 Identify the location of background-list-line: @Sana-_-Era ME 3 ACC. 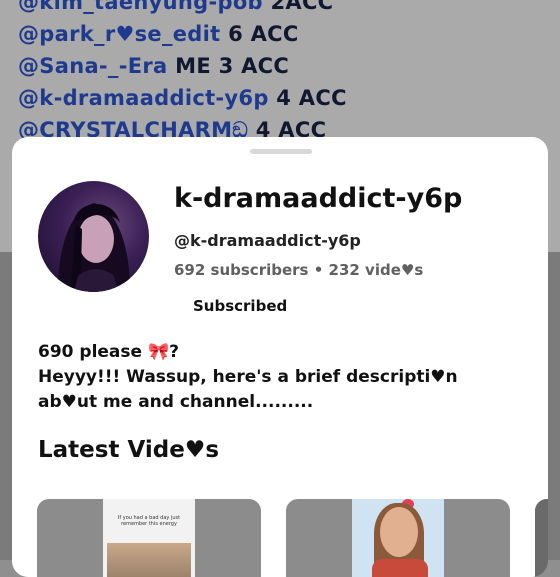
(182, 66).